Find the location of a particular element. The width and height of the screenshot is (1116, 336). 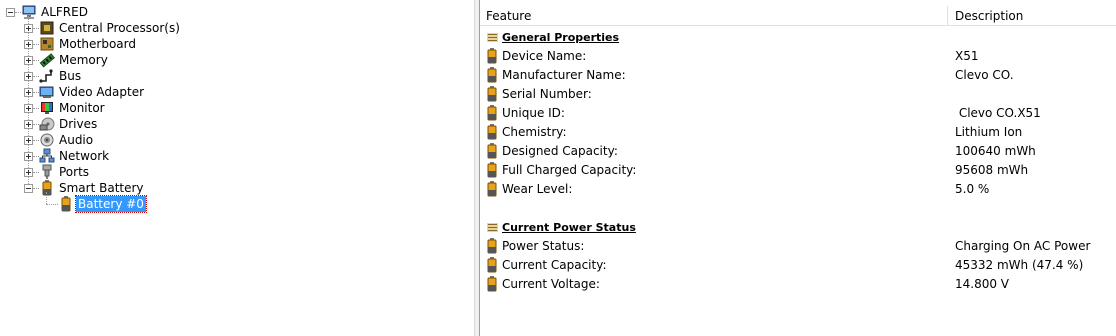

tree-item-network: Network is located at coordinates (110, 156).